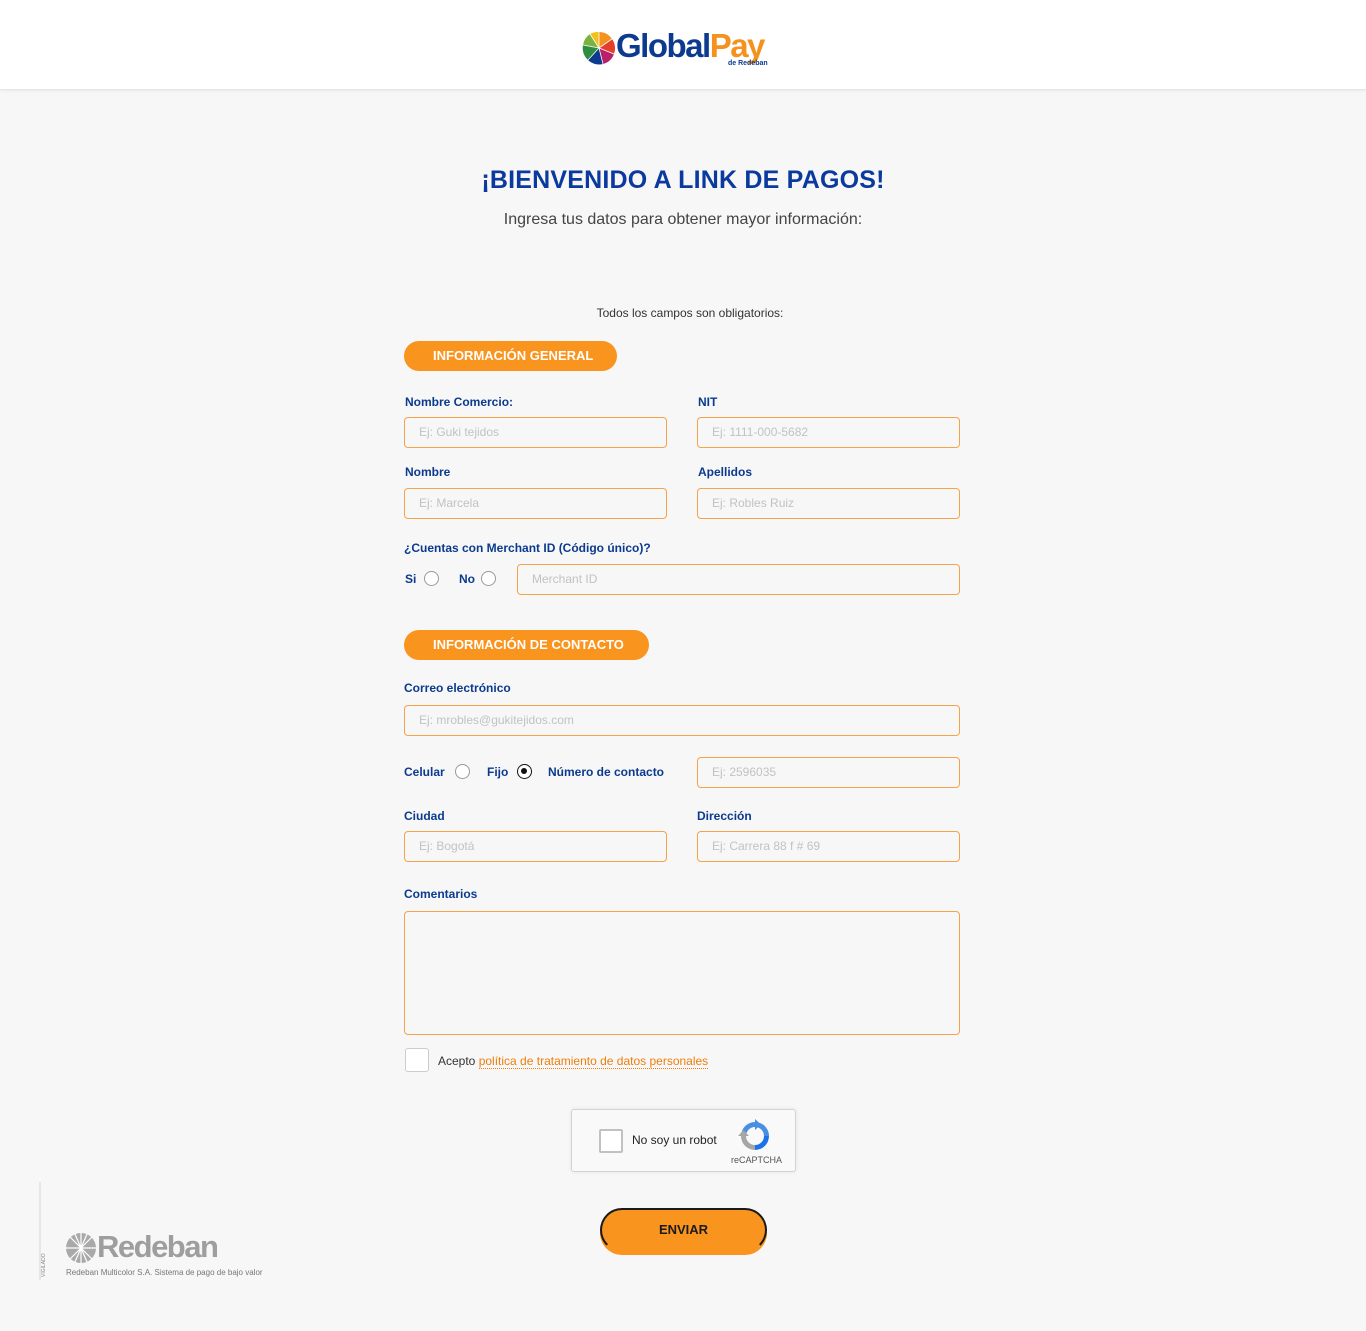 The image size is (1366, 1331). What do you see at coordinates (683, 1230) in the screenshot?
I see `enviar-button: ENVIAR` at bounding box center [683, 1230].